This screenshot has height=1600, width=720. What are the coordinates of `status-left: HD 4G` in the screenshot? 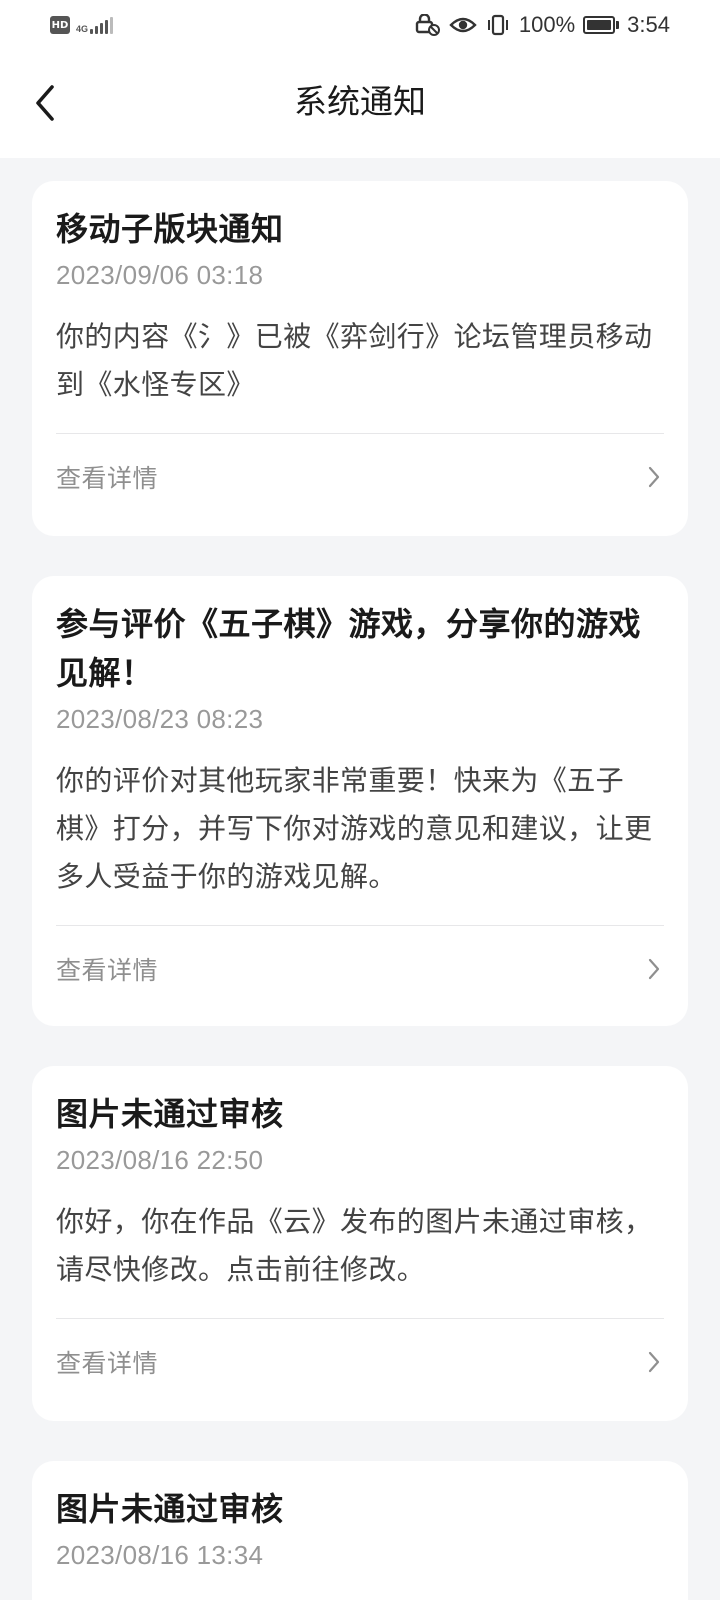 It's located at (82, 25).